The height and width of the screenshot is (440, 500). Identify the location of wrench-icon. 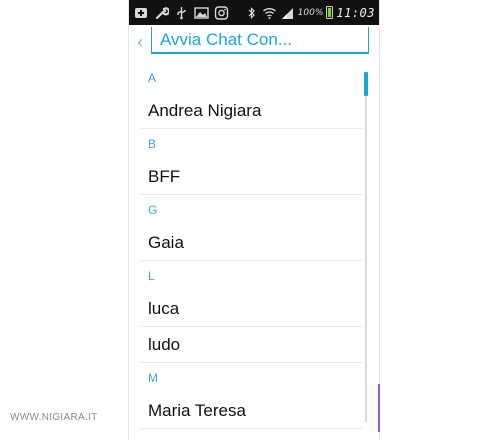
(161, 13).